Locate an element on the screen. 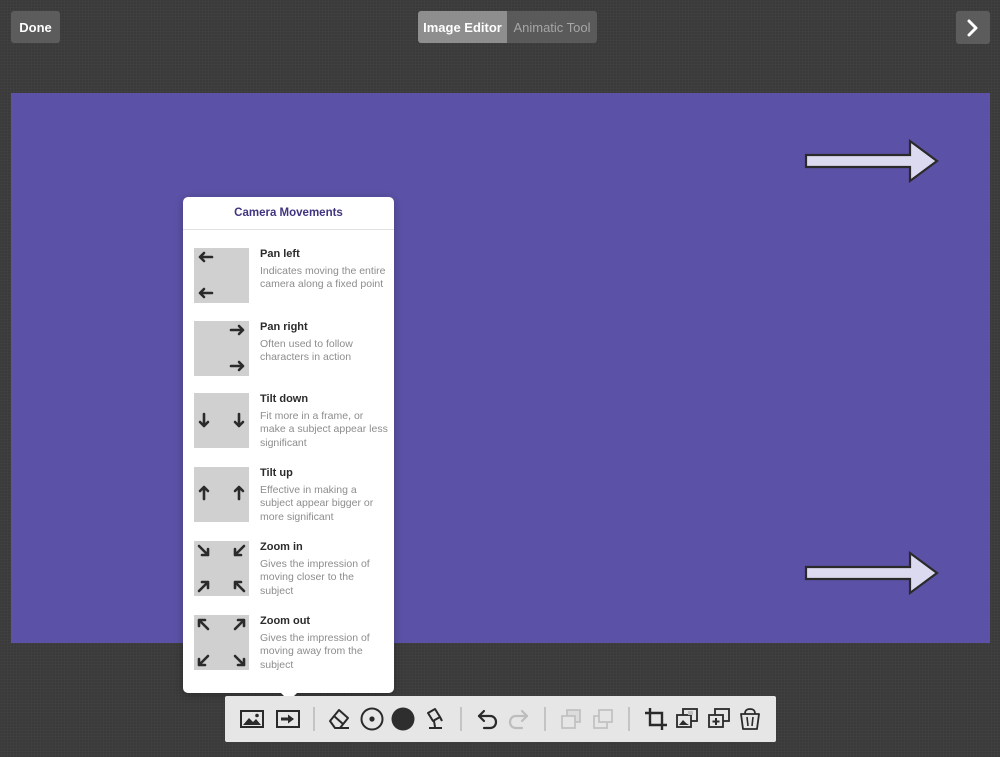 The height and width of the screenshot is (757, 1000). add-layer-icon is located at coordinates (719, 718).